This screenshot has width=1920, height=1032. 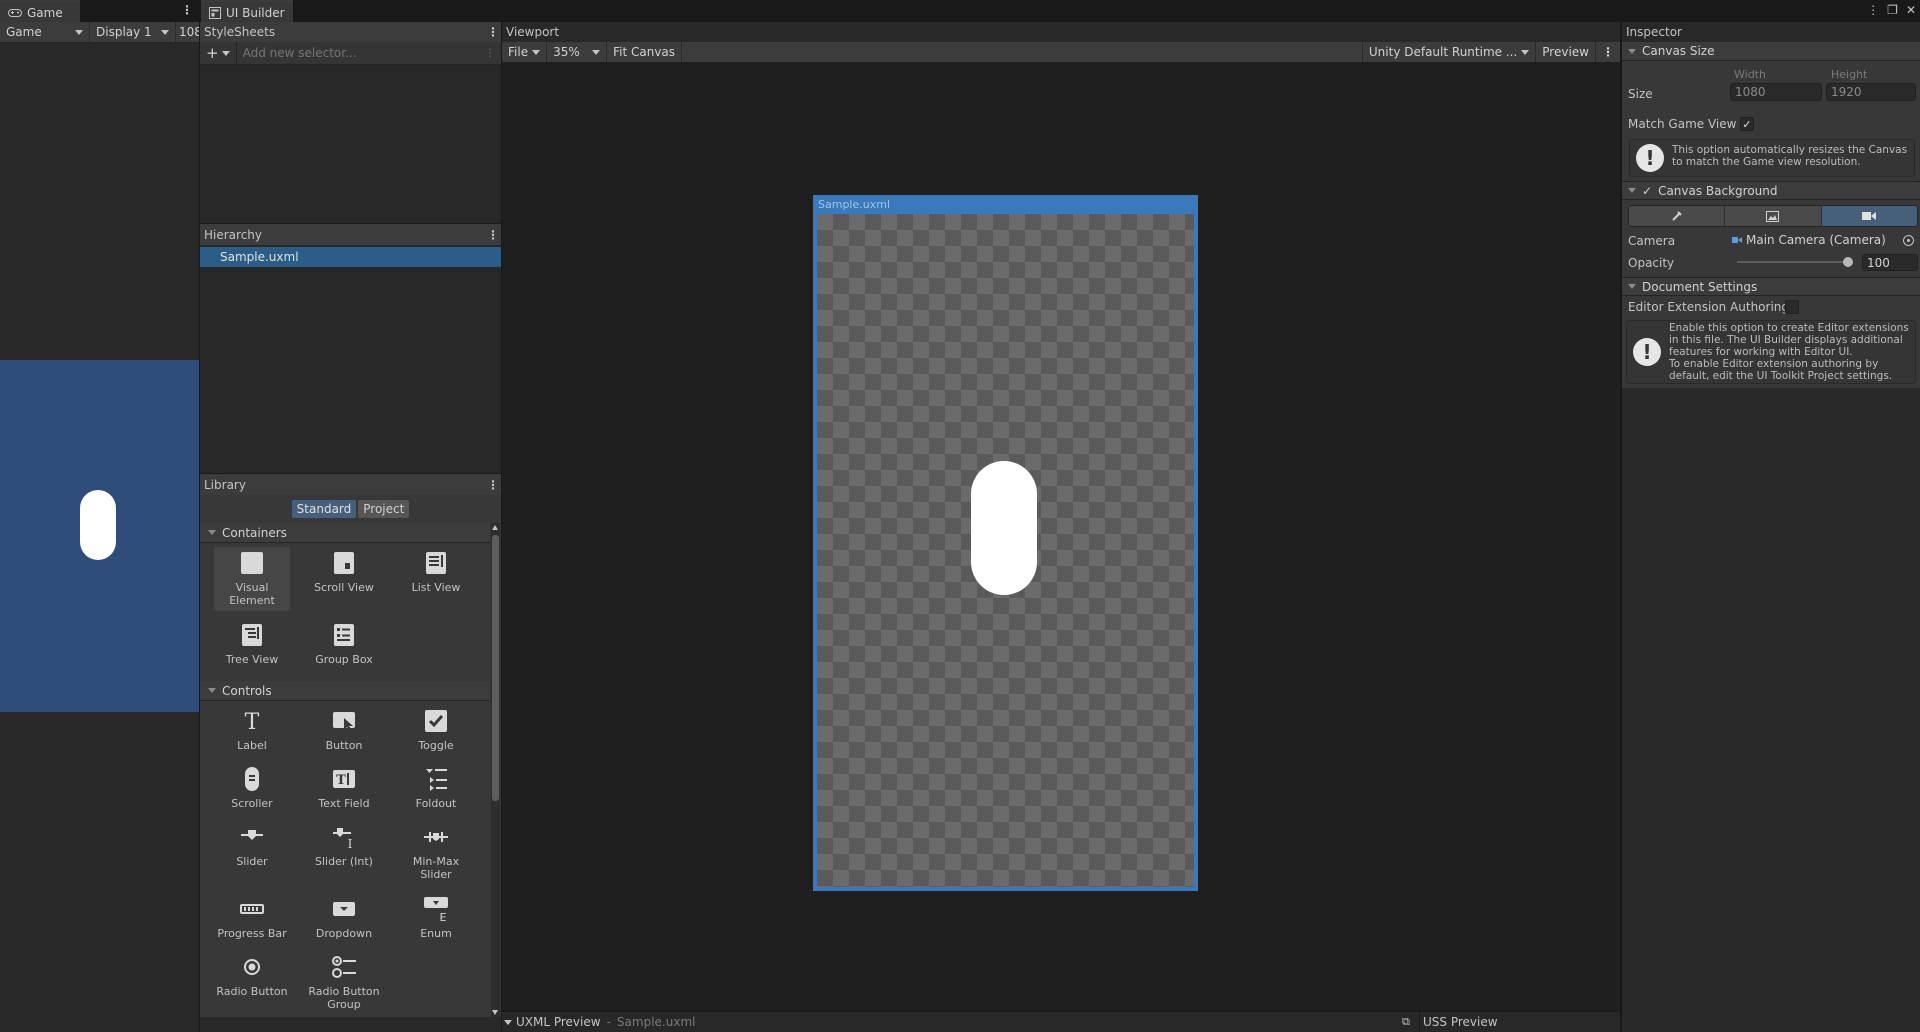 I want to click on selector-options-icon: ⋮, so click(x=490, y=53).